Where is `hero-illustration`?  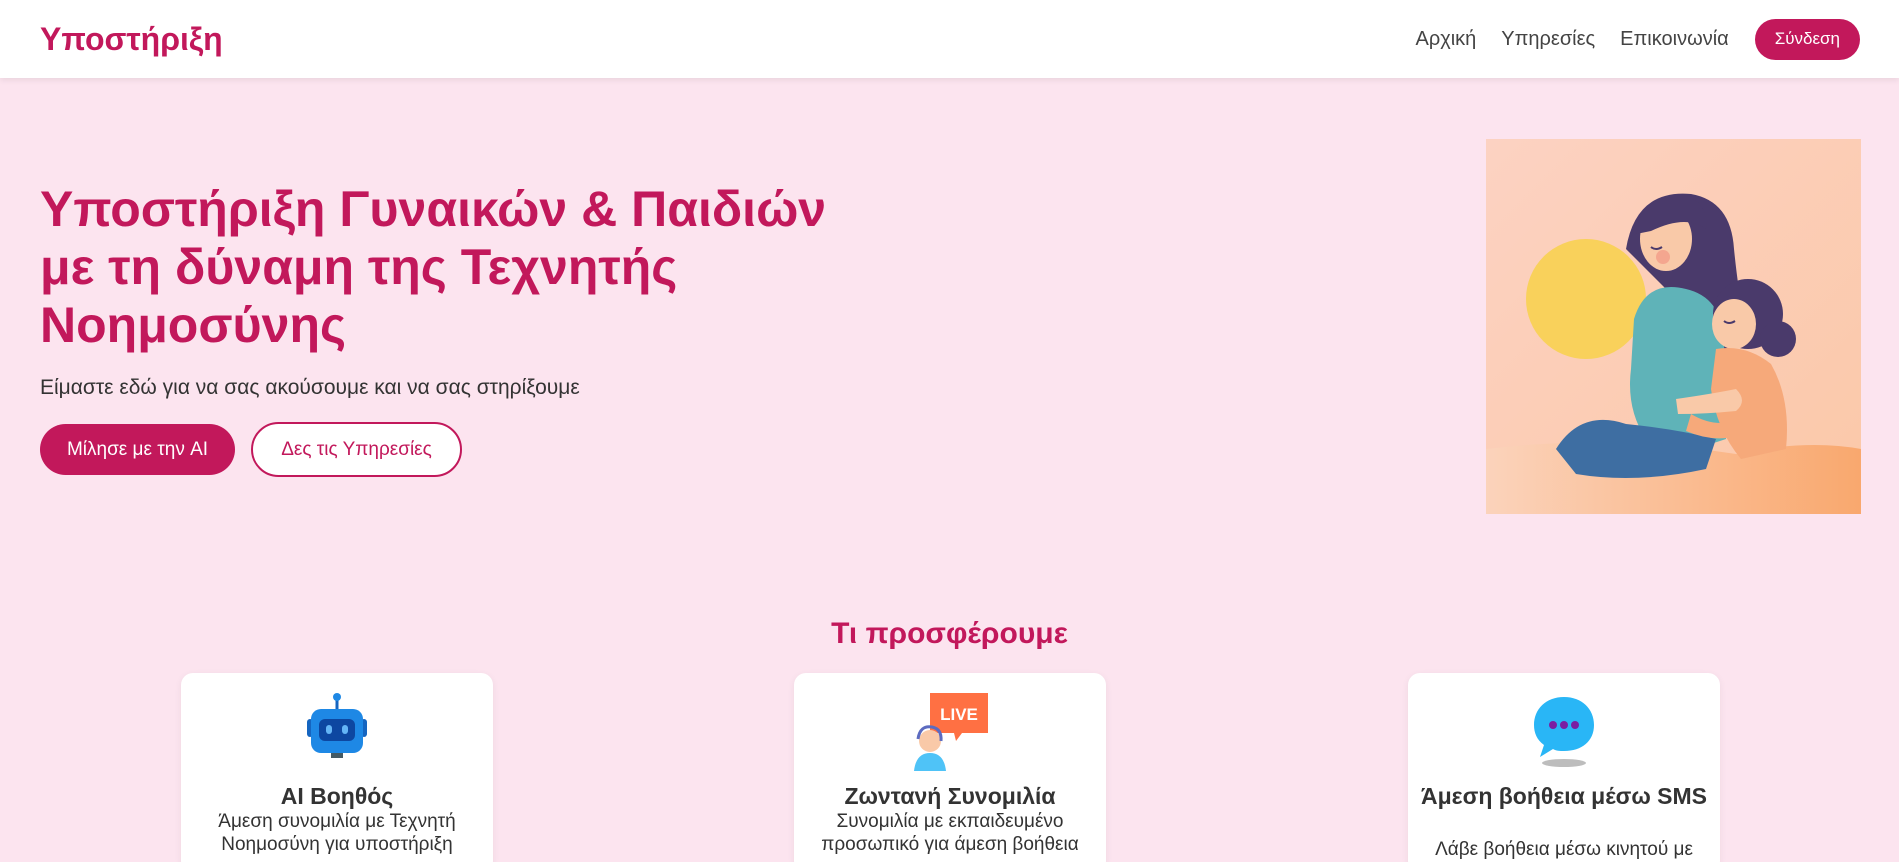
hero-illustration is located at coordinates (1673, 326).